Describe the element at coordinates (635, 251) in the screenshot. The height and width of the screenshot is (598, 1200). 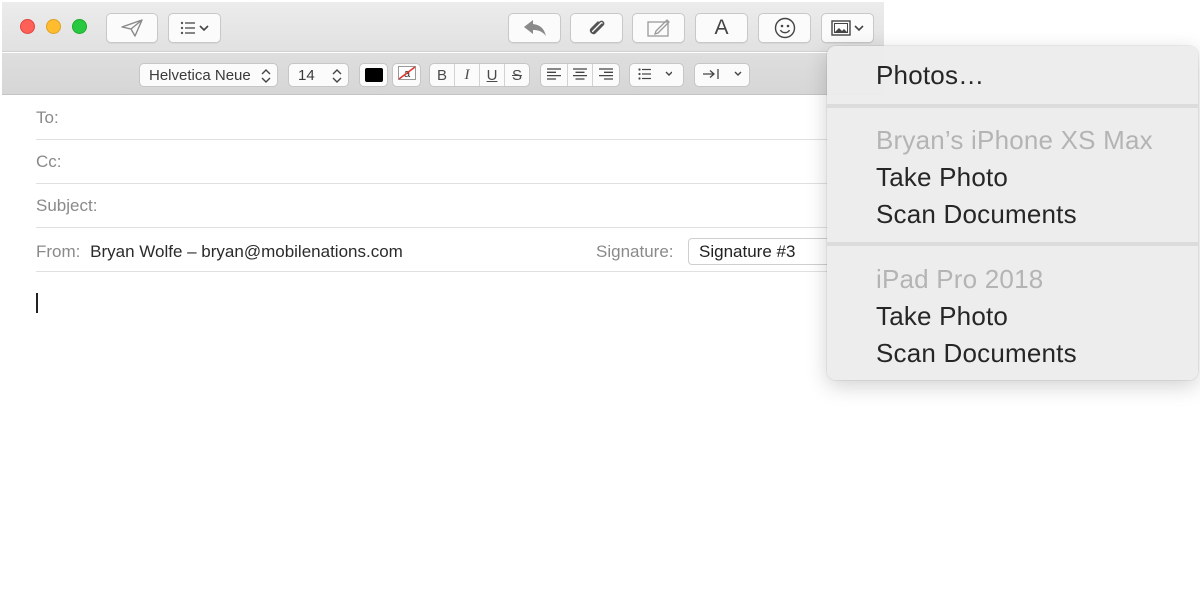
I see `signature-label: Signature:` at that location.